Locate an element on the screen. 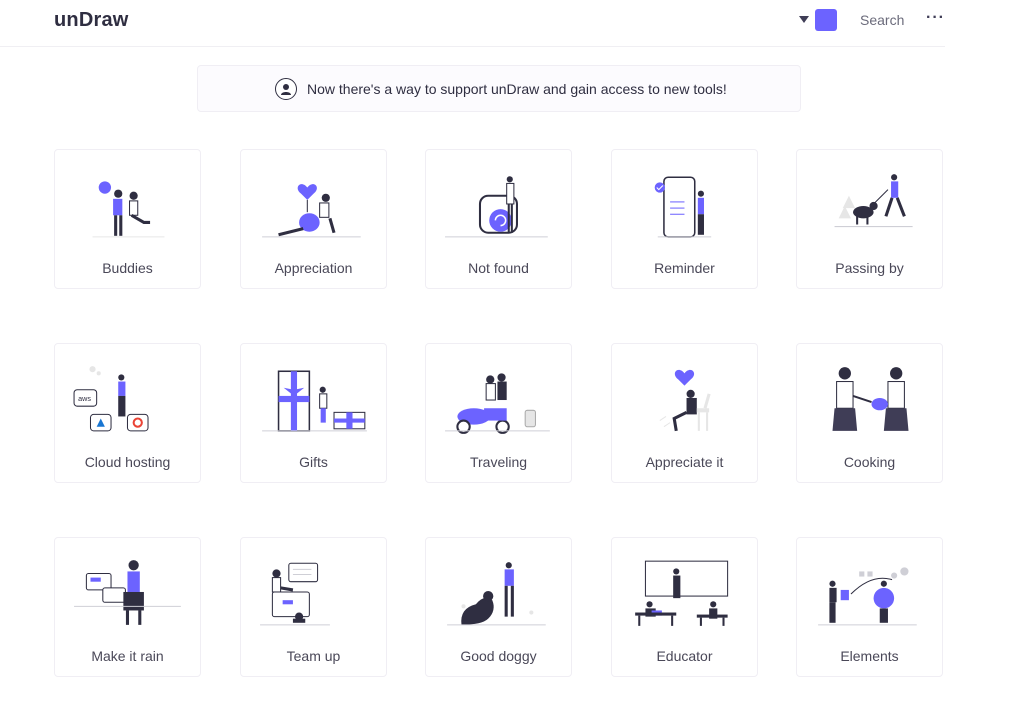  illustration-card: Buddies is located at coordinates (127, 219).